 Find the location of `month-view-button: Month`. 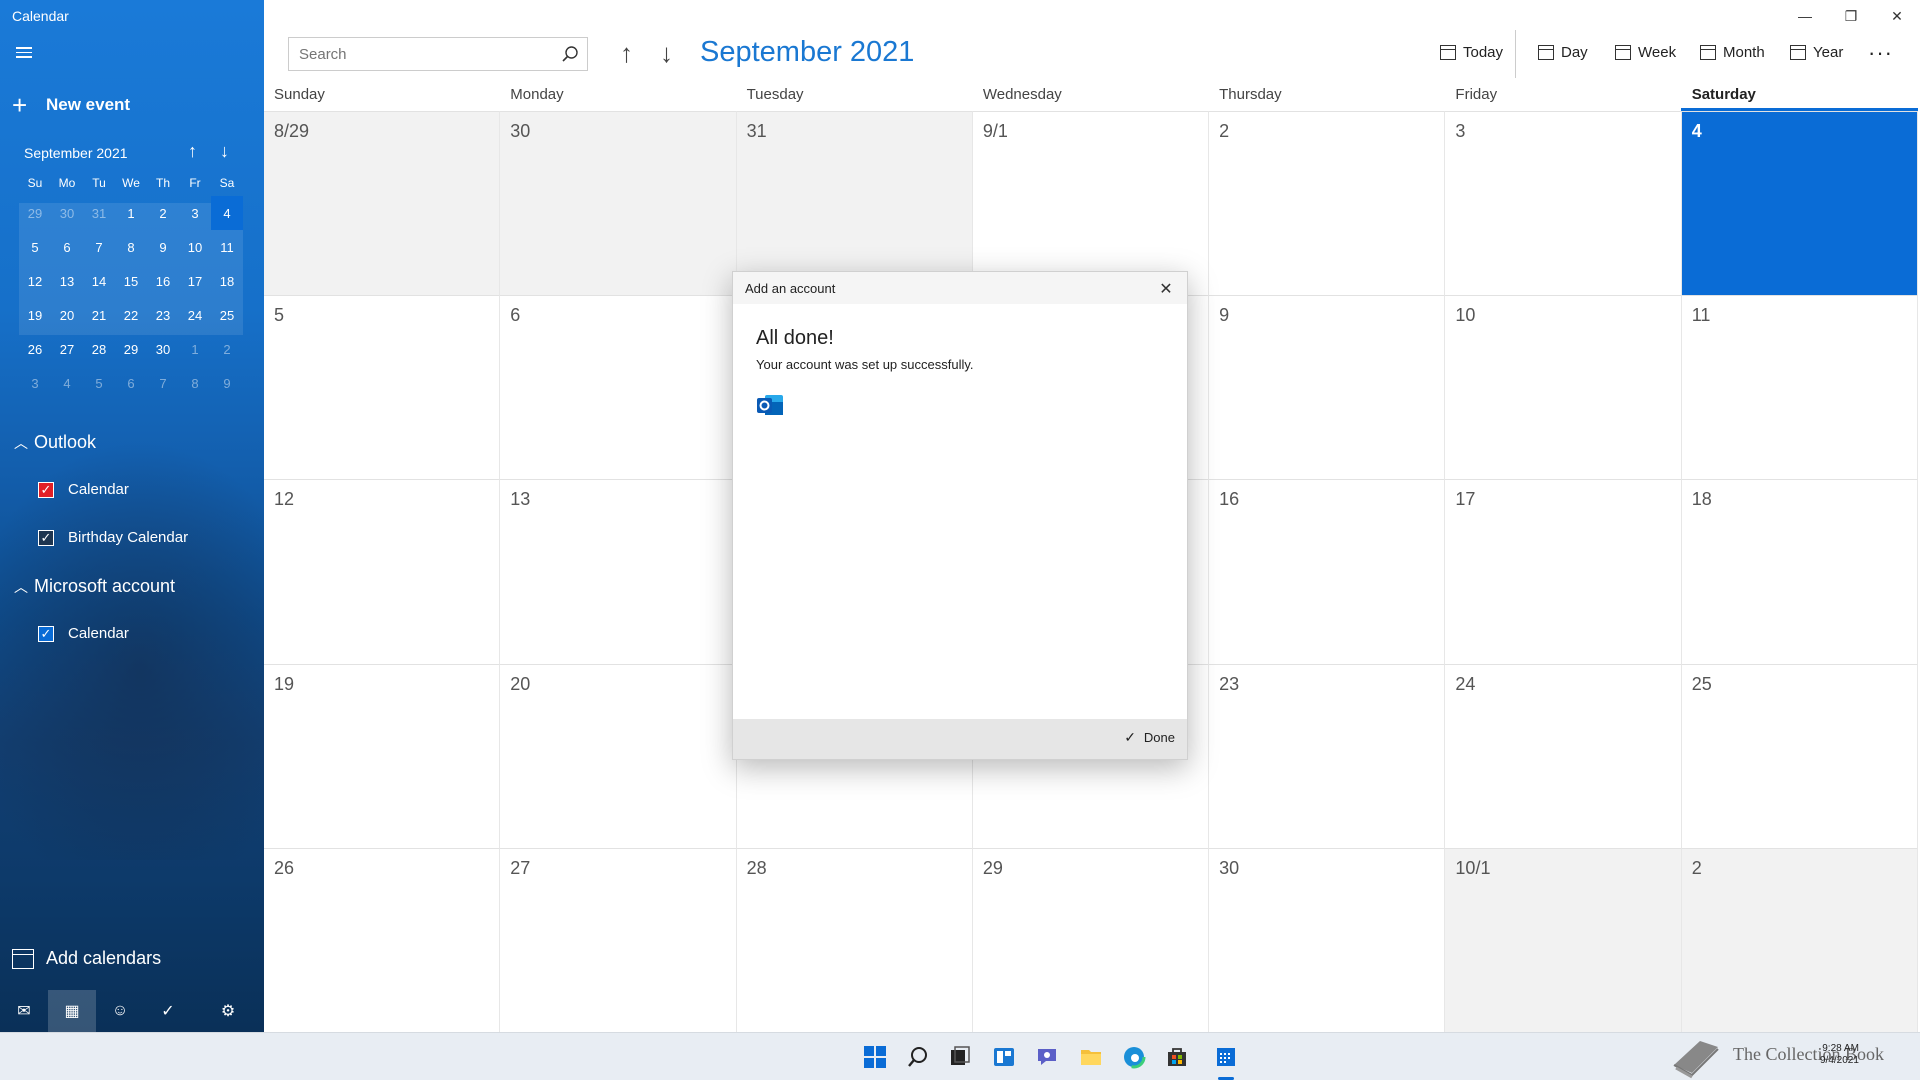

month-view-button: Month is located at coordinates (1732, 52).